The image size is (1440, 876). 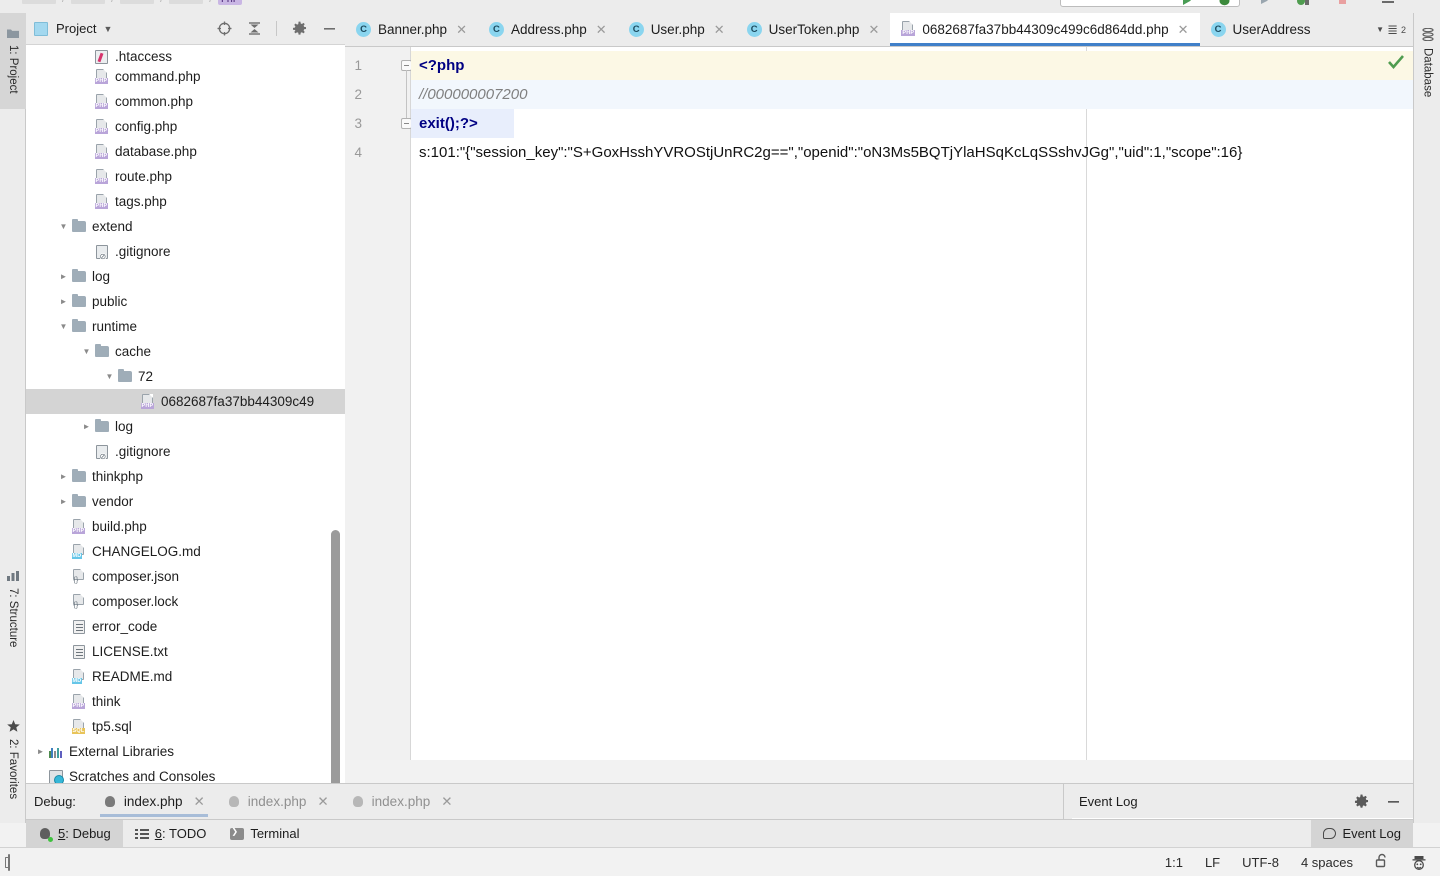 I want to click on tree-row: PHP config.php, so click(x=185, y=126).